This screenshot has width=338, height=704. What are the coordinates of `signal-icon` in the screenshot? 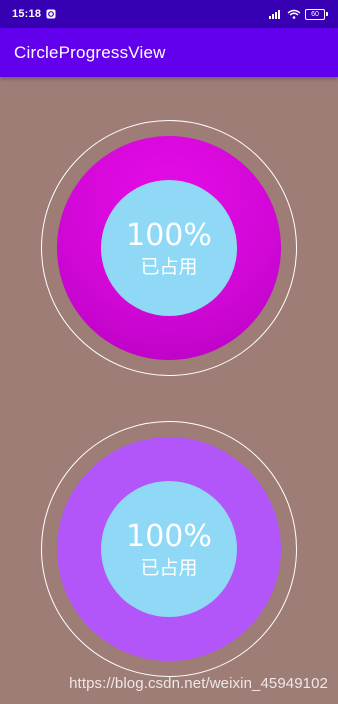 It's located at (276, 14).